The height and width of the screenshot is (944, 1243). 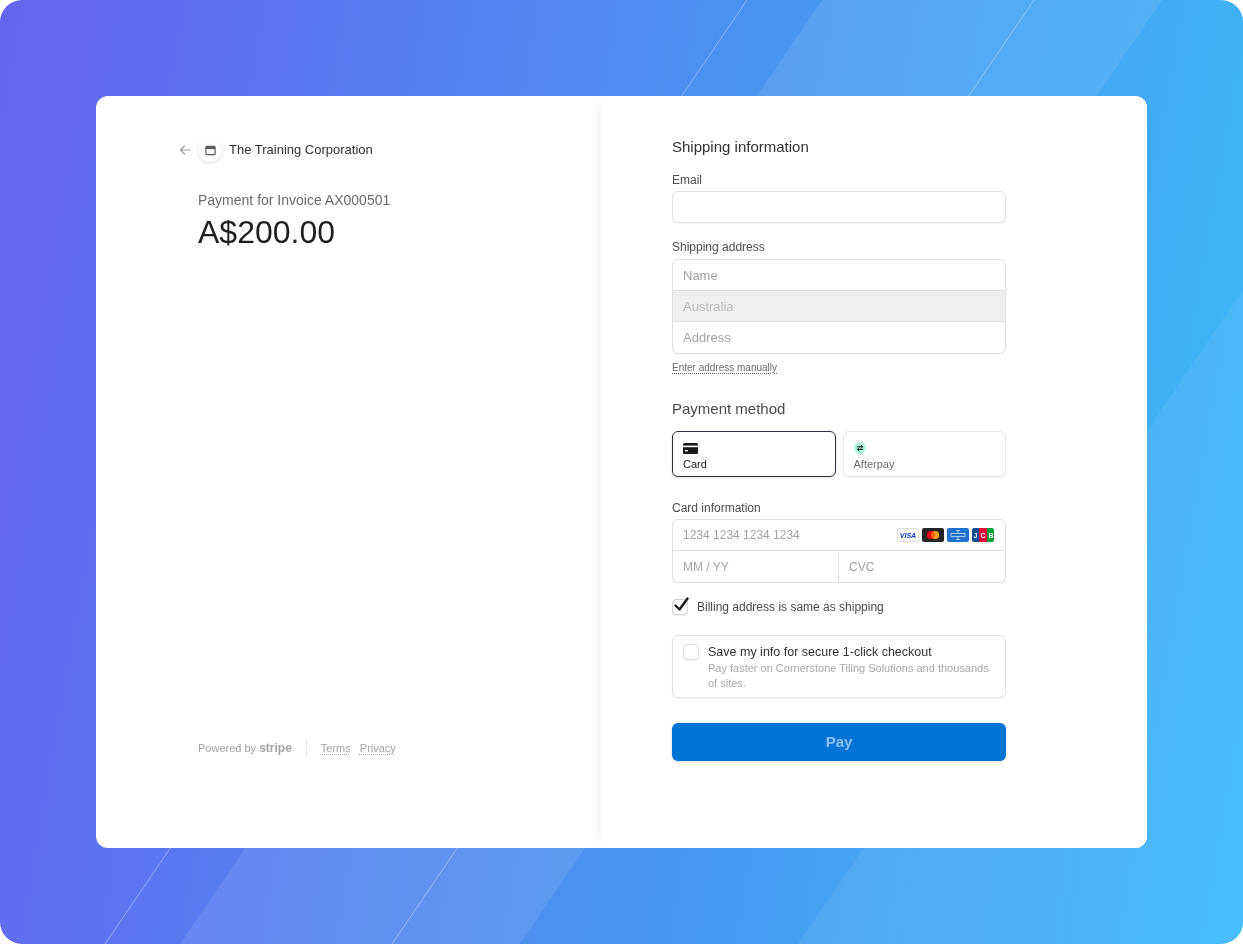 I want to click on section-title: Payment method, so click(x=729, y=409).